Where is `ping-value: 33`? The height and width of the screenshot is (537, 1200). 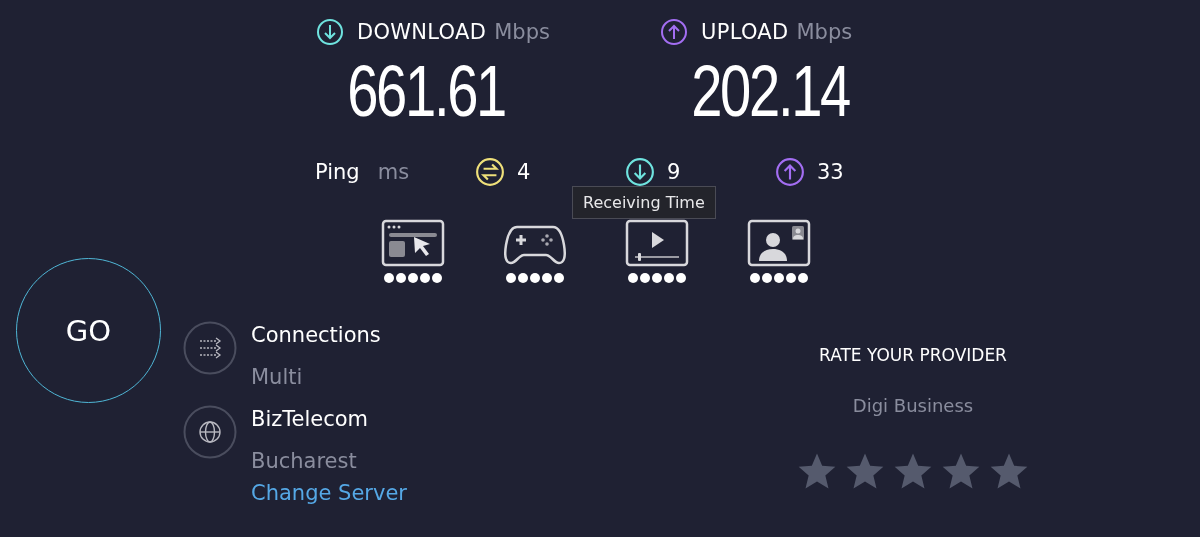 ping-value: 33 is located at coordinates (830, 172).